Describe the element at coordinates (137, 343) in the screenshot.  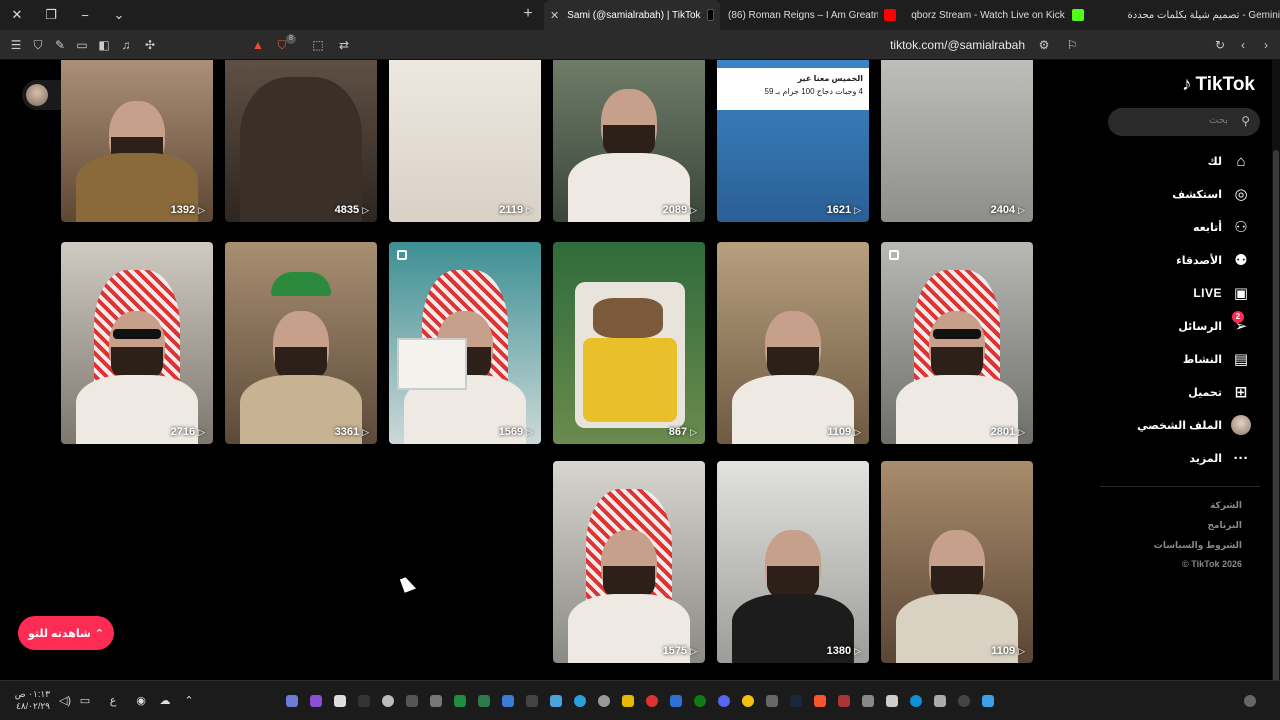
I see `video-tile: 2716 ▷` at that location.